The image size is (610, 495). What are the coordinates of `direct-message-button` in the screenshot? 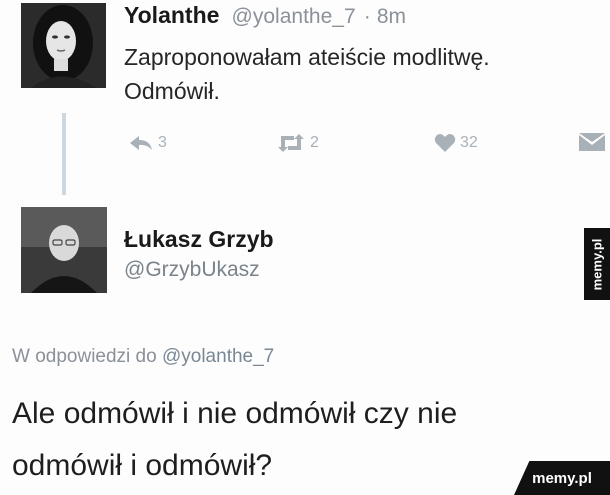 It's located at (592, 143).